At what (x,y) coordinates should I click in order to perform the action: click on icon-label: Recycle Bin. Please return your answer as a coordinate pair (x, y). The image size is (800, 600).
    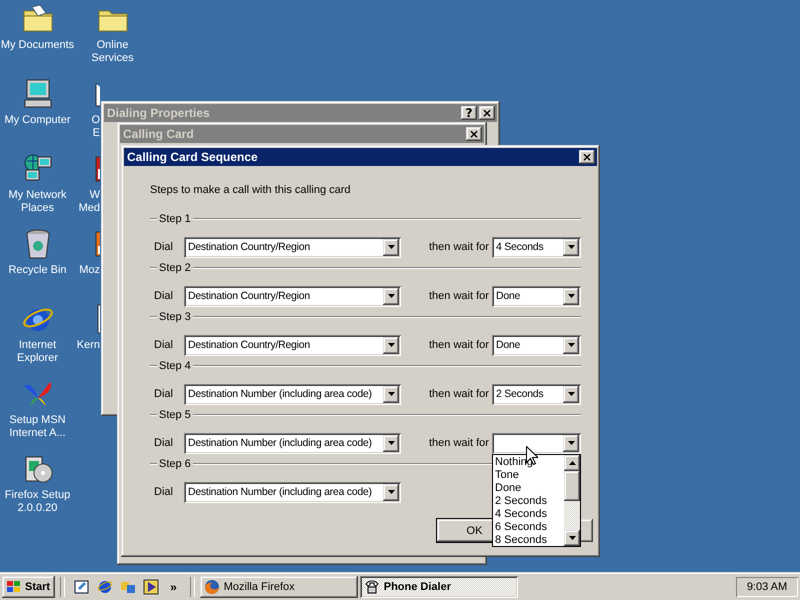
    Looking at the image, I should click on (37, 270).